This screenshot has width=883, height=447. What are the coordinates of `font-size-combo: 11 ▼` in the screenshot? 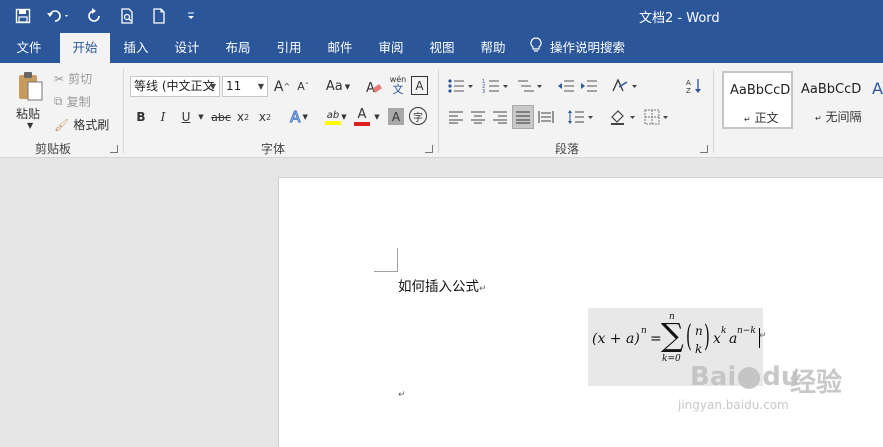 It's located at (245, 86).